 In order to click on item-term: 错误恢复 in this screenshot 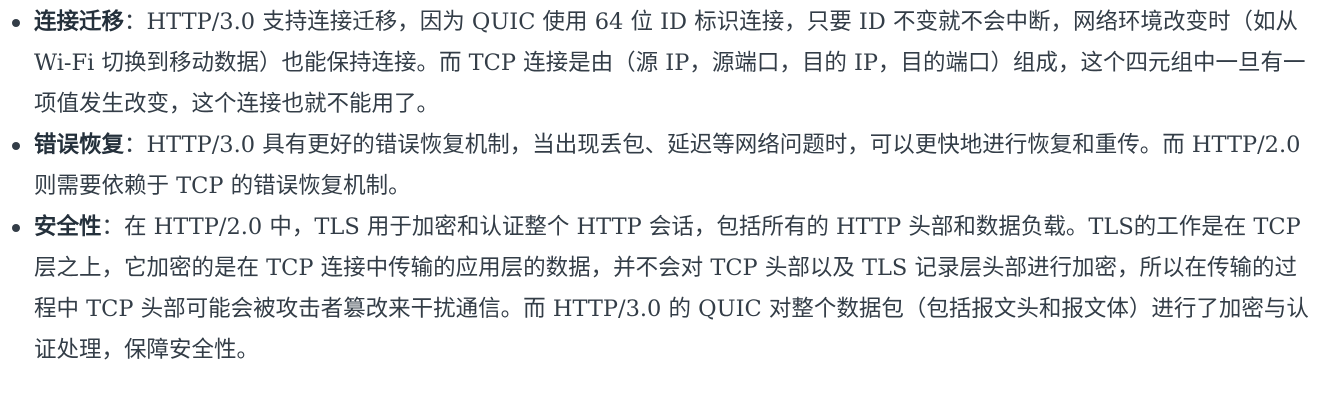, I will do `click(79, 145)`.